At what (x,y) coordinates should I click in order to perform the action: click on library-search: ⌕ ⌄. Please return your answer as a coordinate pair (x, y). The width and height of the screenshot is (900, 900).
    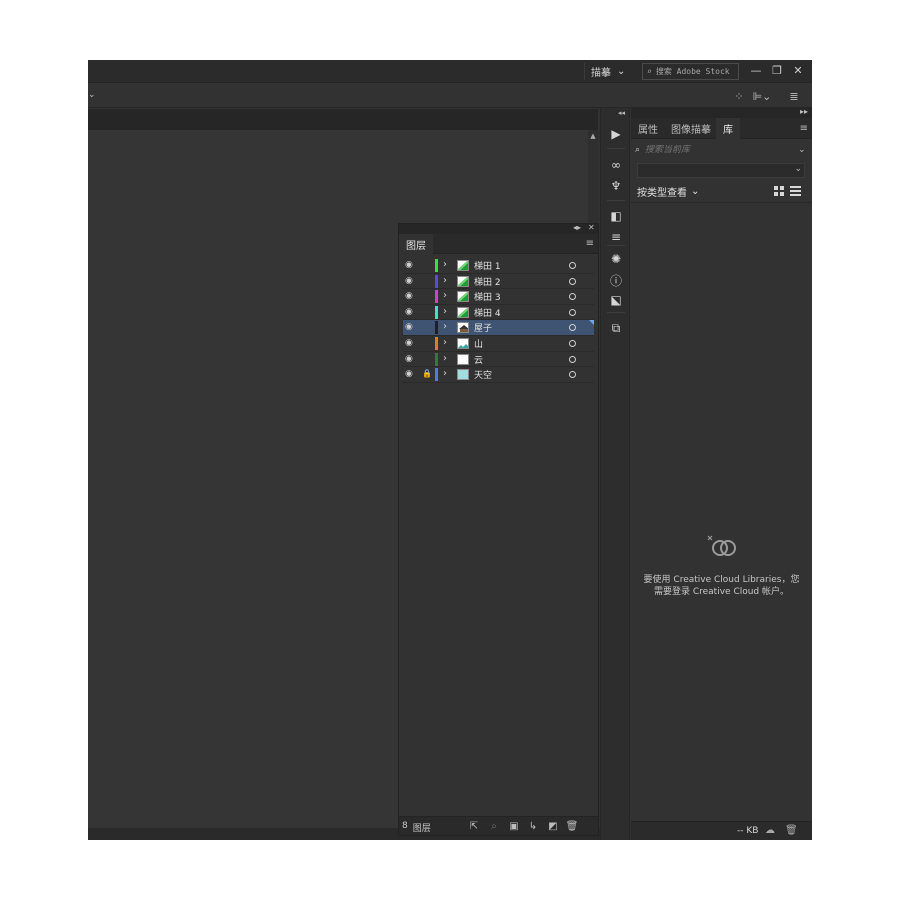
    Looking at the image, I should click on (721, 150).